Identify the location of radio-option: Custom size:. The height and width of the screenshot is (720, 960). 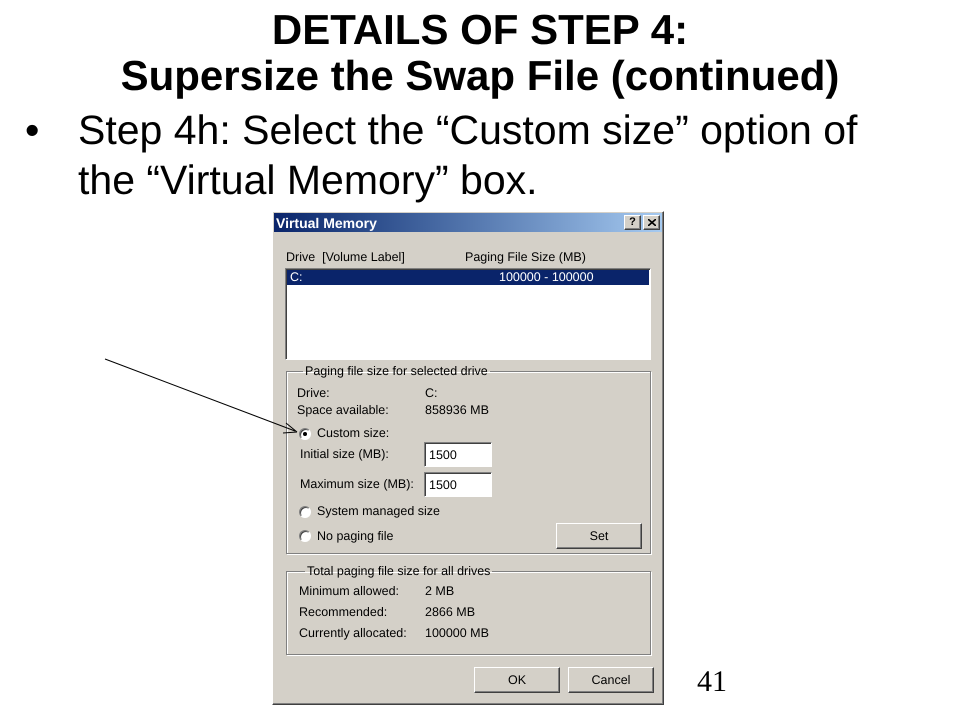
(344, 433).